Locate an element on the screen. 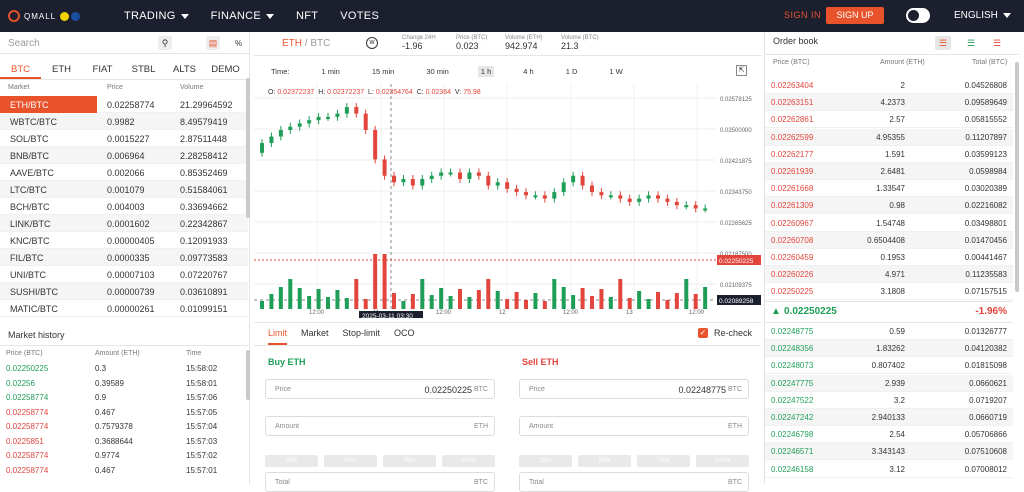 Image resolution: width=1024 pixels, height=492 pixels. market-row: UNI/BTC 0.00007103 0.07220767 is located at coordinates (124, 274).